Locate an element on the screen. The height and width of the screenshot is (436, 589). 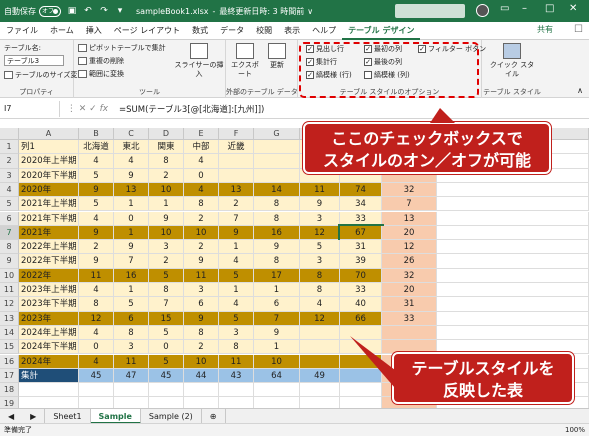
callout-arrows is located at coordinates (402, 248).